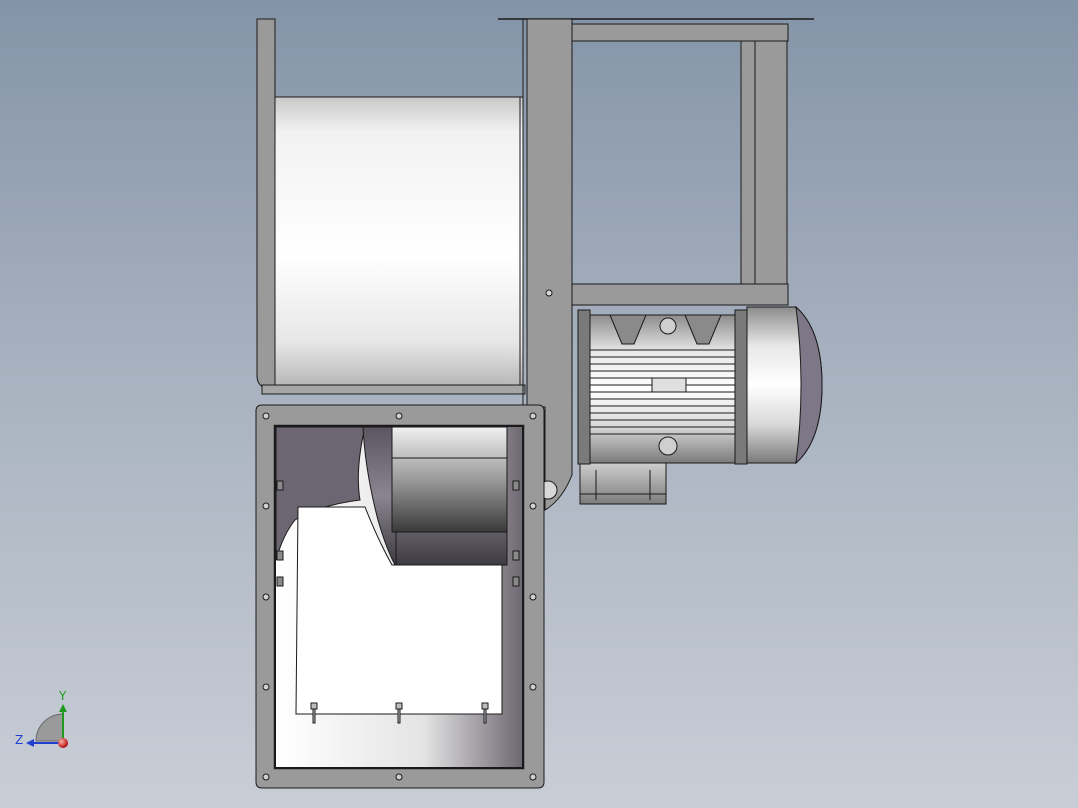  Describe the element at coordinates (19, 740) in the screenshot. I see `triad-z-label: Z` at that location.